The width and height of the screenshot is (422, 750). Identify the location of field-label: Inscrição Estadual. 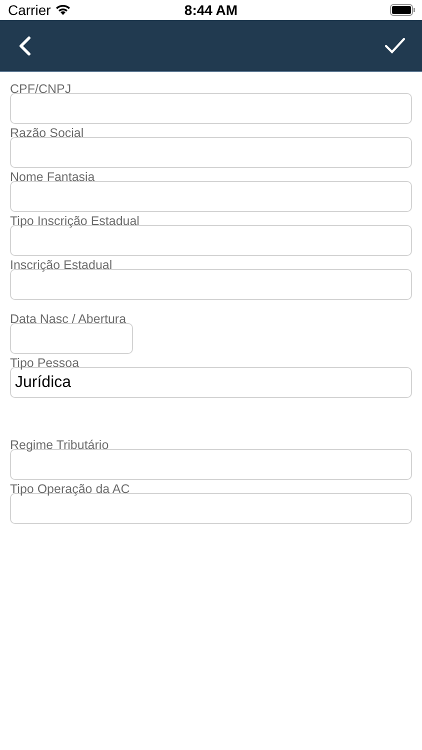
(61, 265).